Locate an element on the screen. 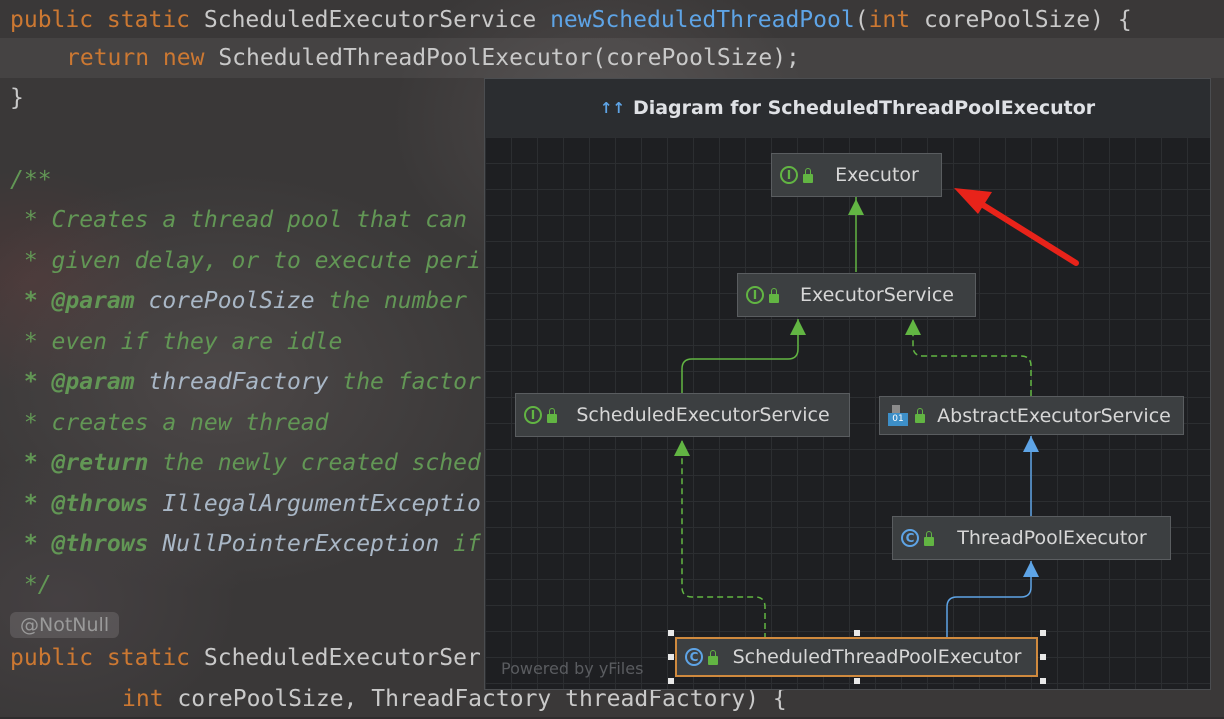  comment-line: * @return the newly created sched is located at coordinates (245, 463).